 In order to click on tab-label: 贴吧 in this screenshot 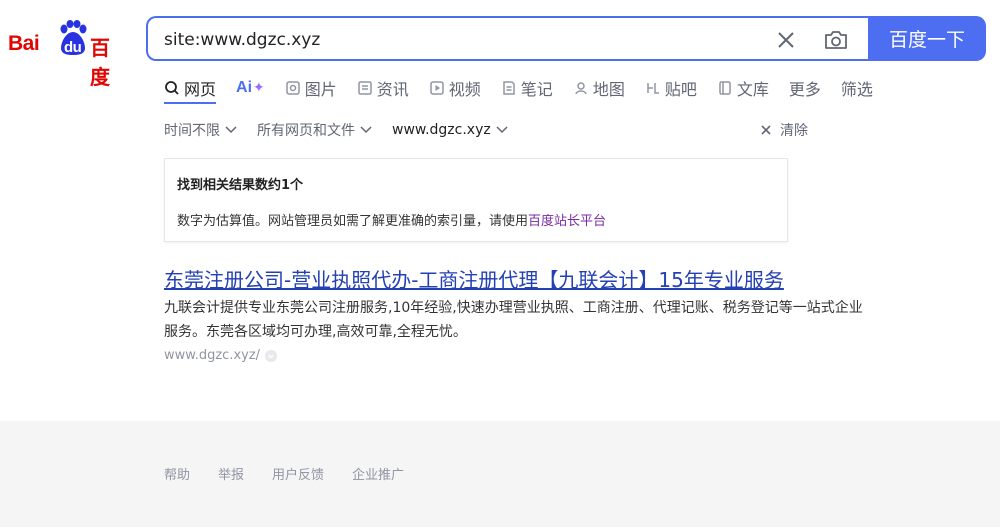, I will do `click(680, 89)`.